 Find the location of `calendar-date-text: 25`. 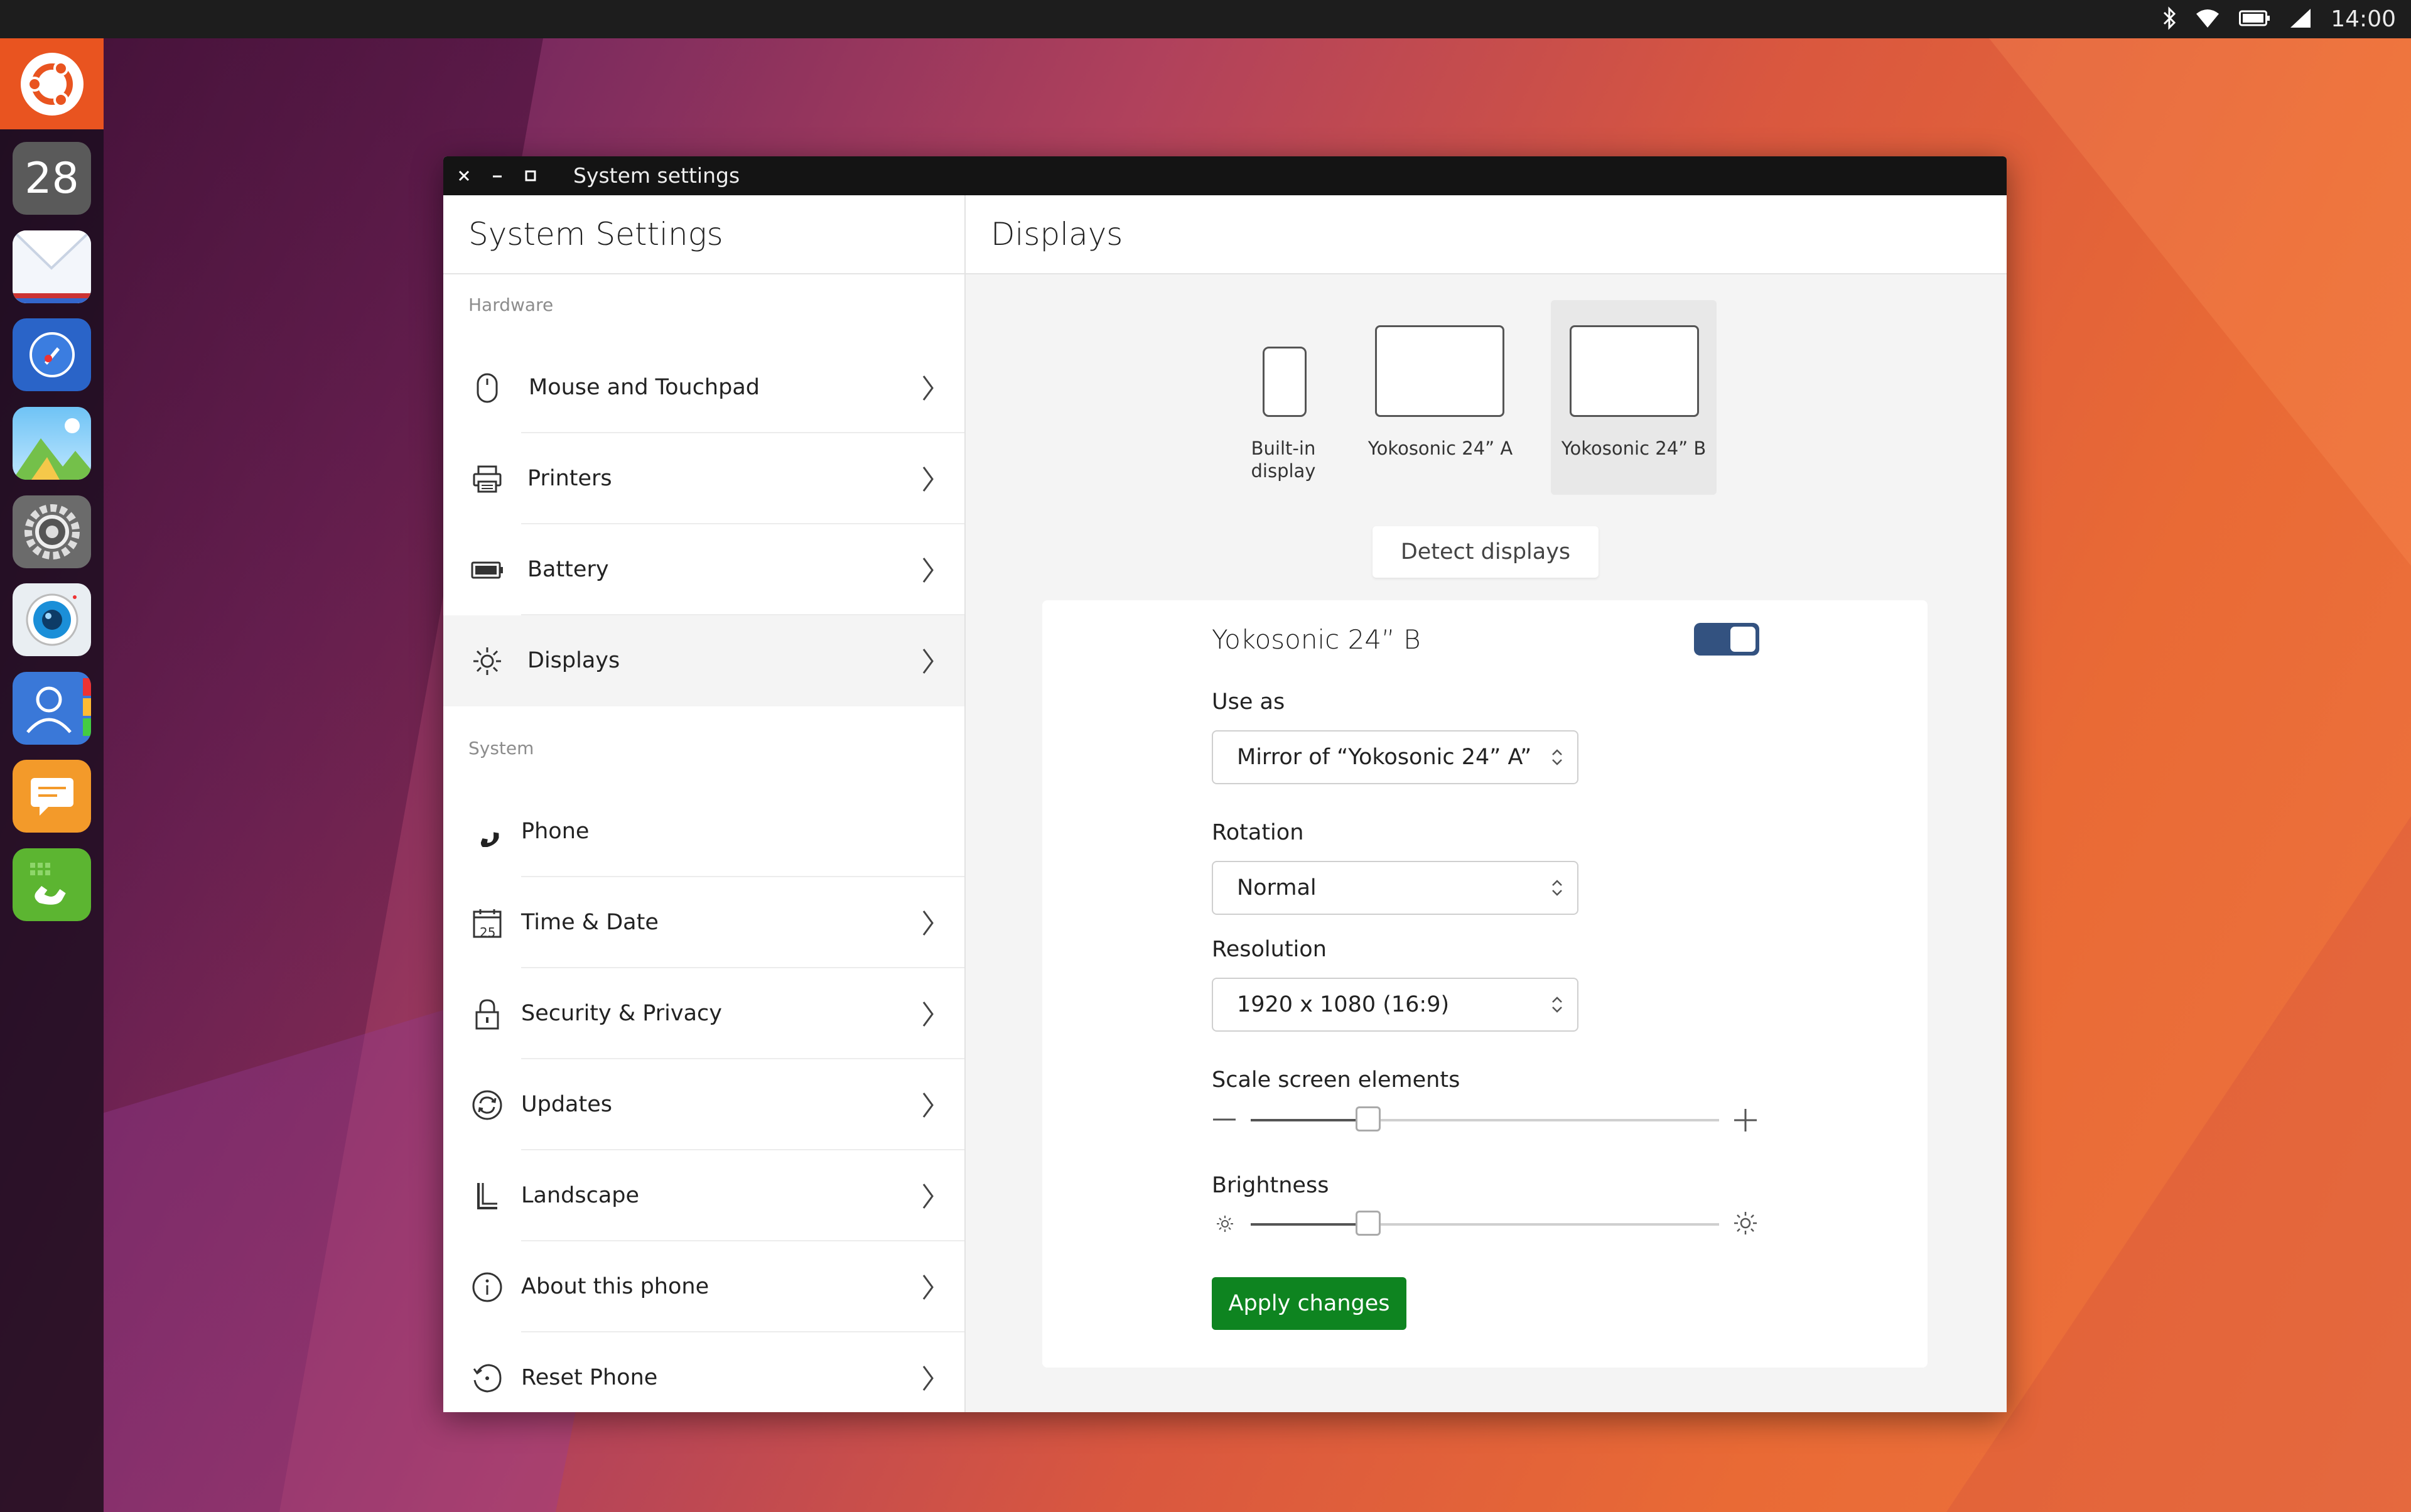

calendar-date-text: 25 is located at coordinates (488, 932).